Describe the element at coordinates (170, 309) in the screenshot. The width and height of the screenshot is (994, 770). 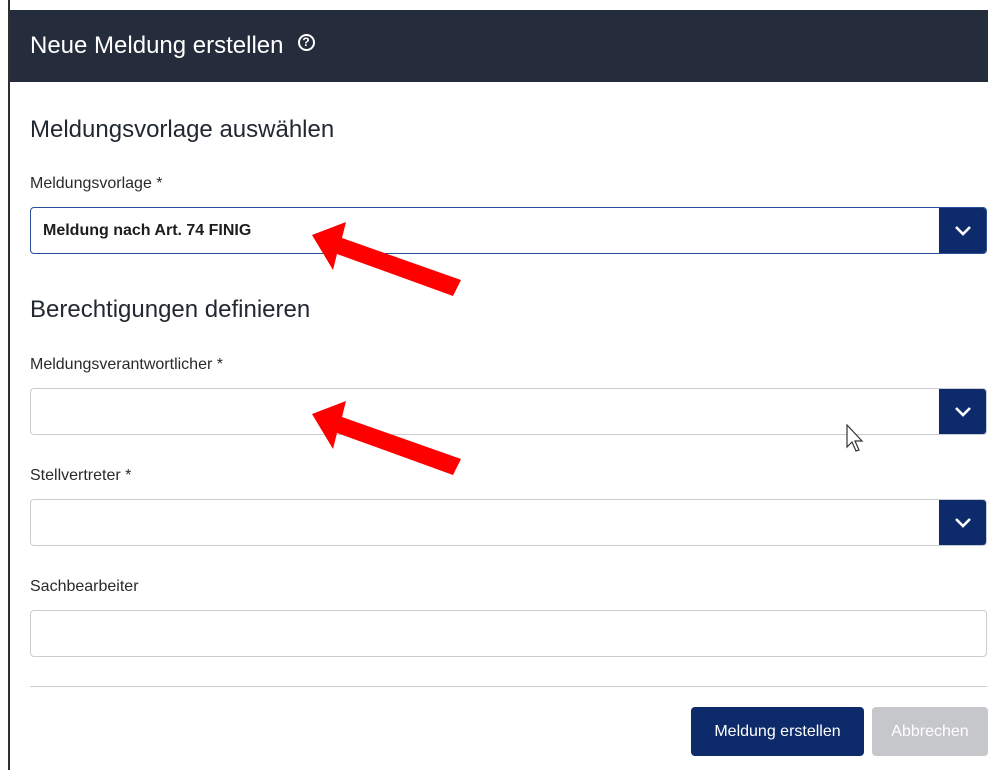
I see `section-title-permissions: Berechtigungen definieren` at that location.